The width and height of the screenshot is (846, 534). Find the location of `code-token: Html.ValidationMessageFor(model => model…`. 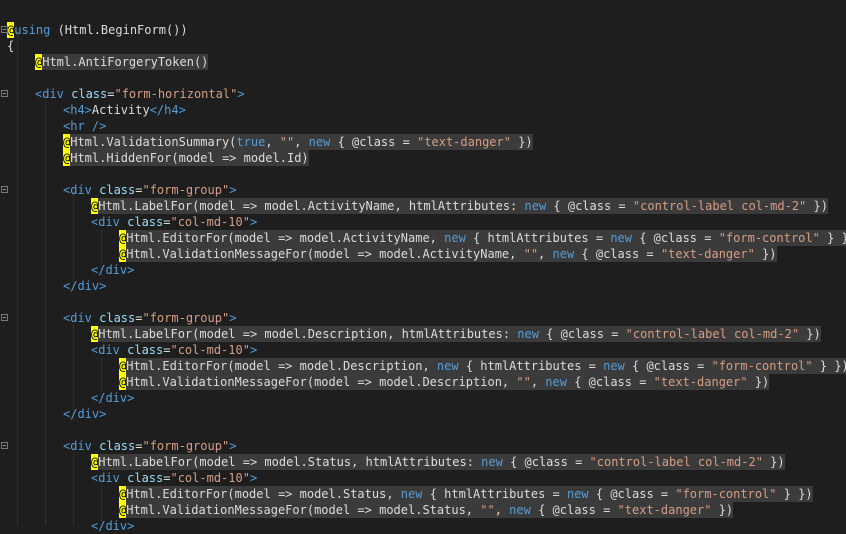

code-token: Html.ValidationMessageFor(model => model… is located at coordinates (303, 510).